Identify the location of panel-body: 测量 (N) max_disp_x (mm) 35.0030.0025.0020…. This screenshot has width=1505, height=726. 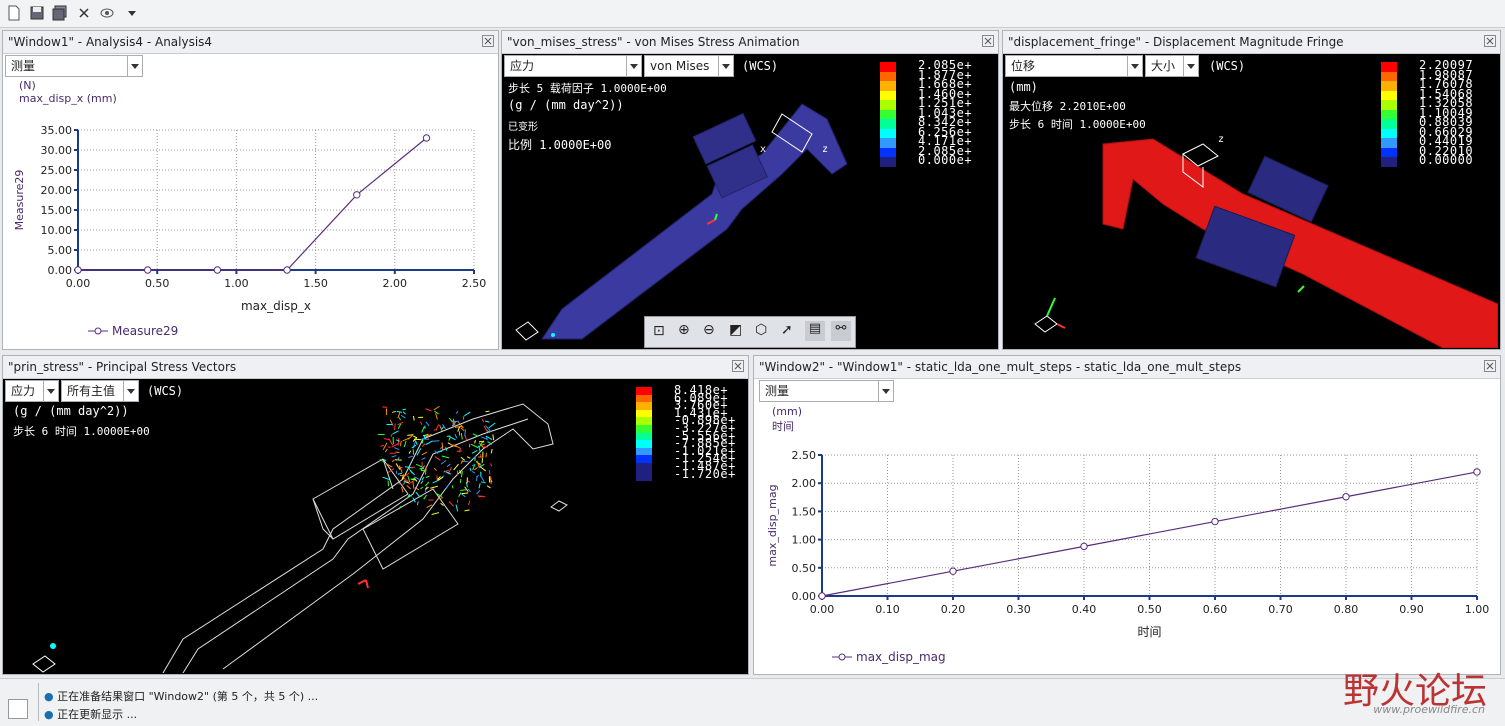
(250, 201).